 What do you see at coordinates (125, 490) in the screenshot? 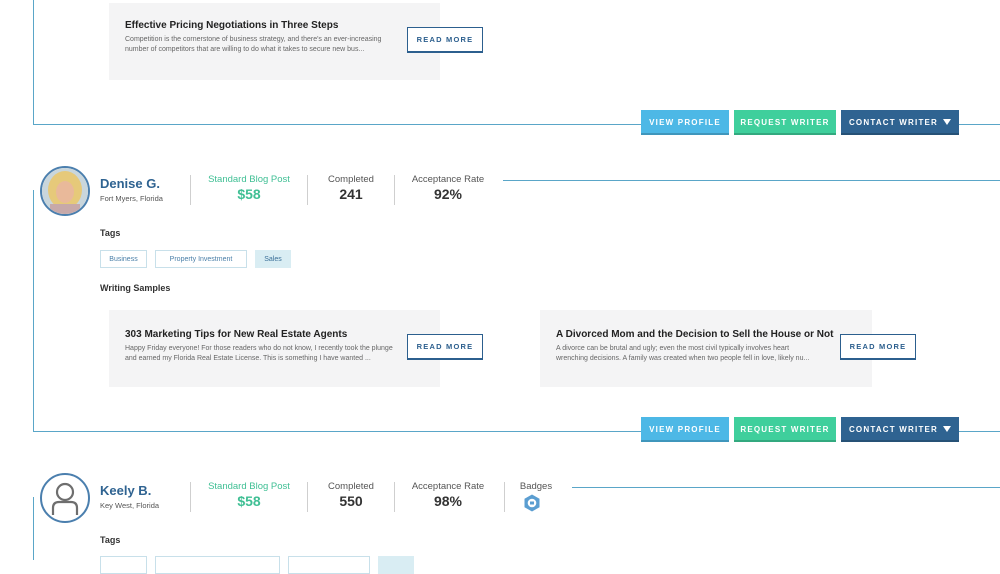
I see `writer-name: Keely B.` at bounding box center [125, 490].